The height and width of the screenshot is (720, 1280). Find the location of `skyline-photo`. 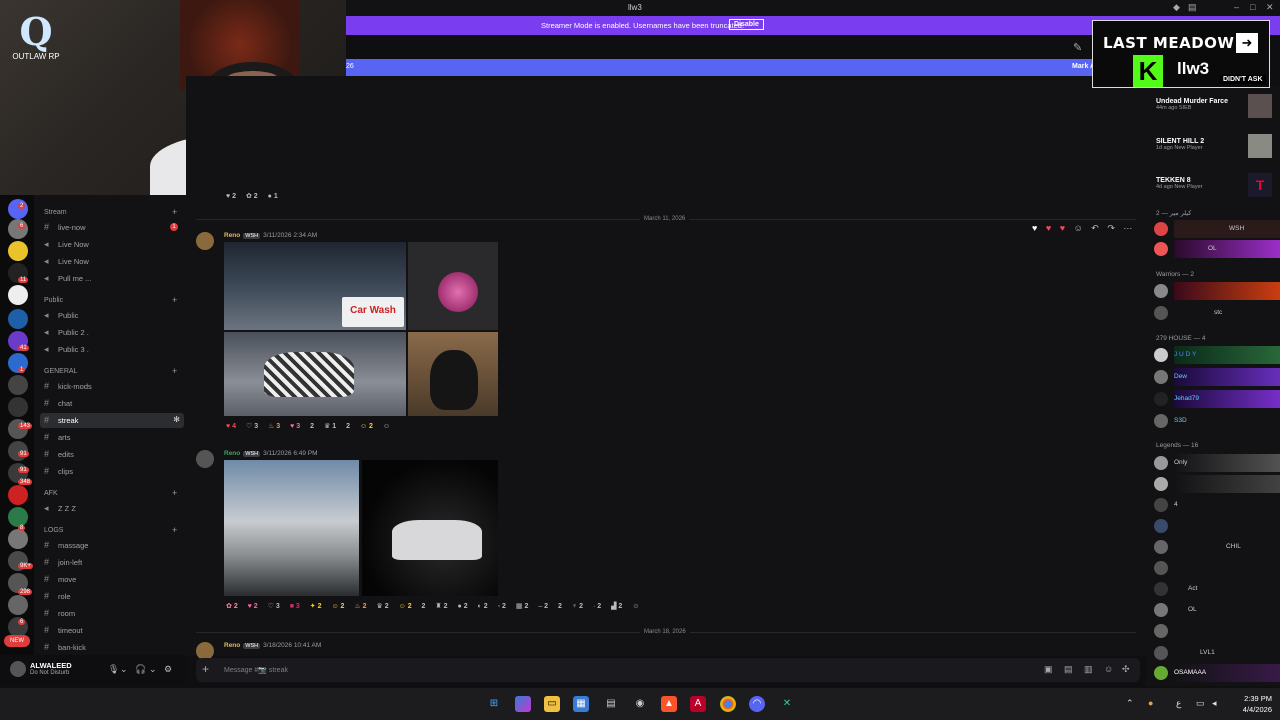

skyline-photo is located at coordinates (291, 528).